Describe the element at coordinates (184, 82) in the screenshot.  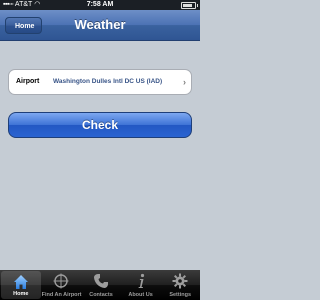
I see `chevron-right-icon: ›` at that location.